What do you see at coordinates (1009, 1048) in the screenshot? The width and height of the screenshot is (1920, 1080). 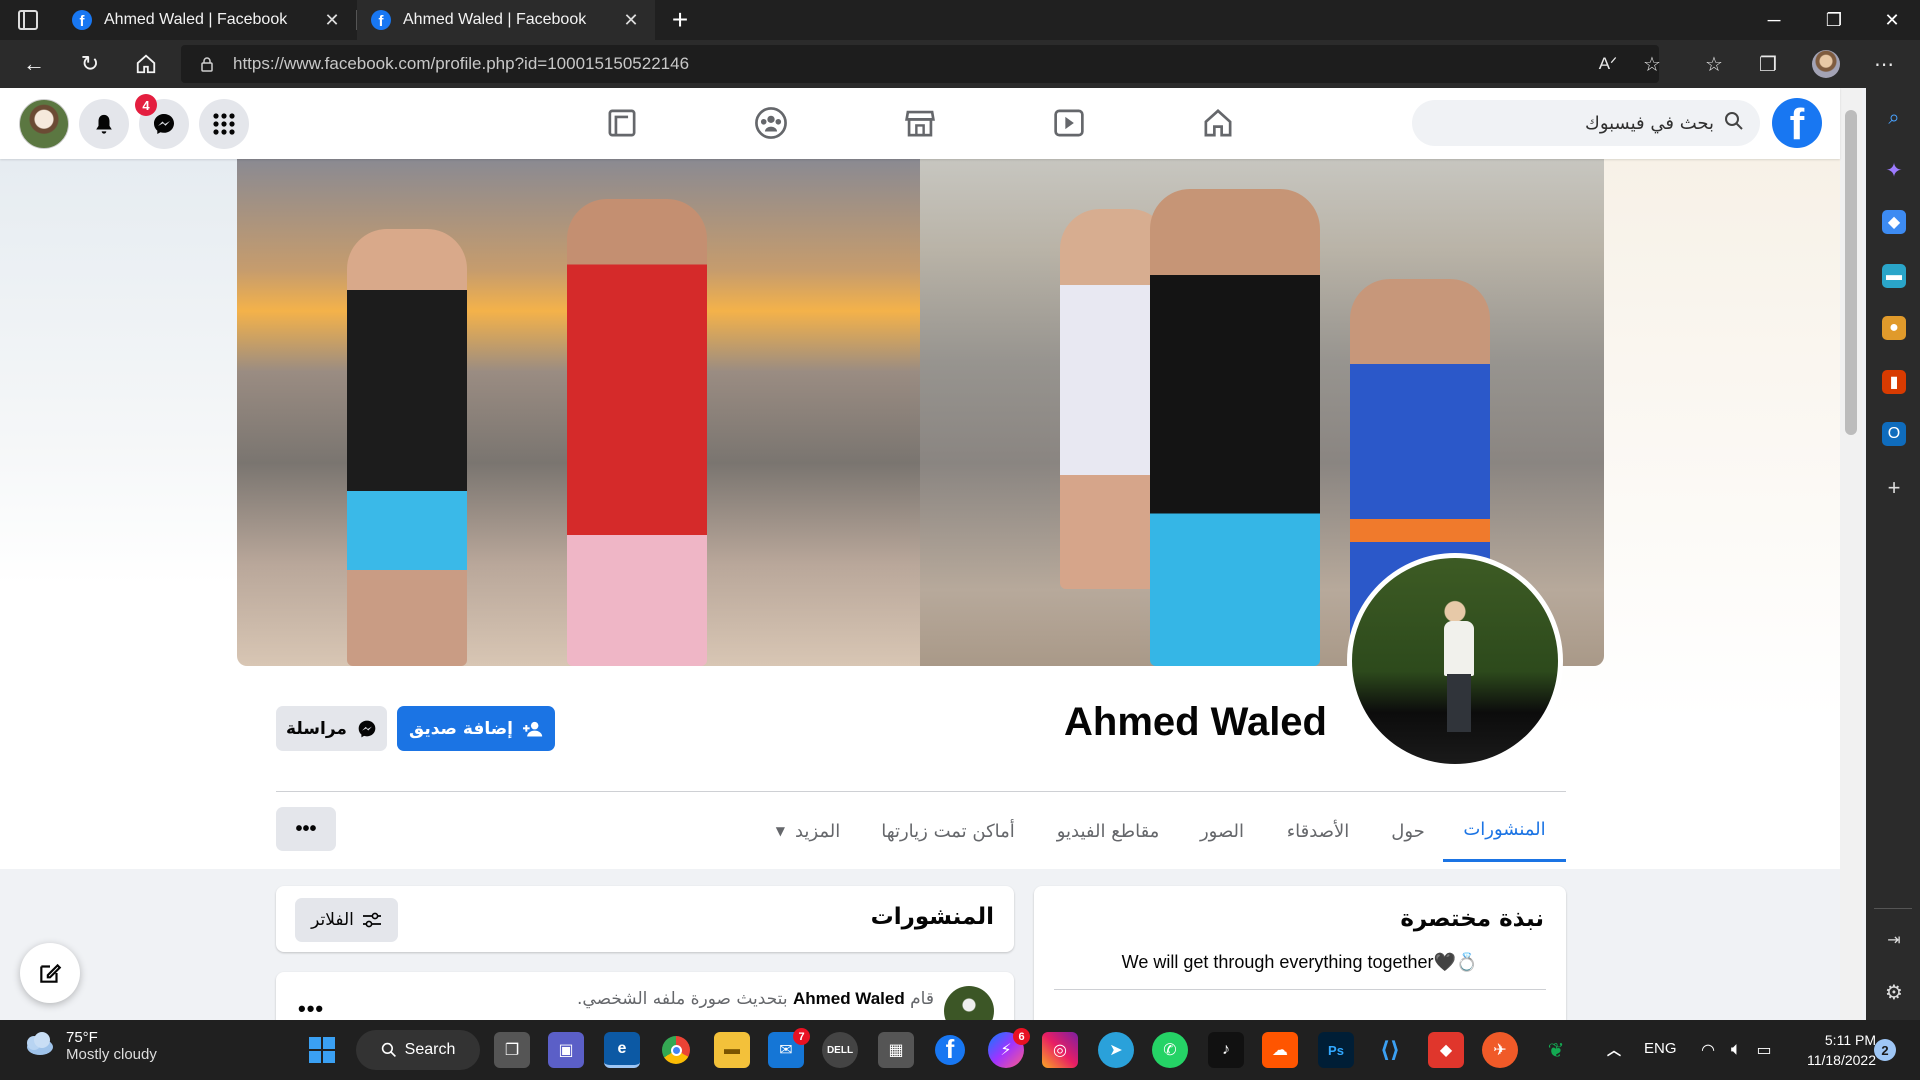 I see `messenger-app-icon: ⚡ 6` at bounding box center [1009, 1048].